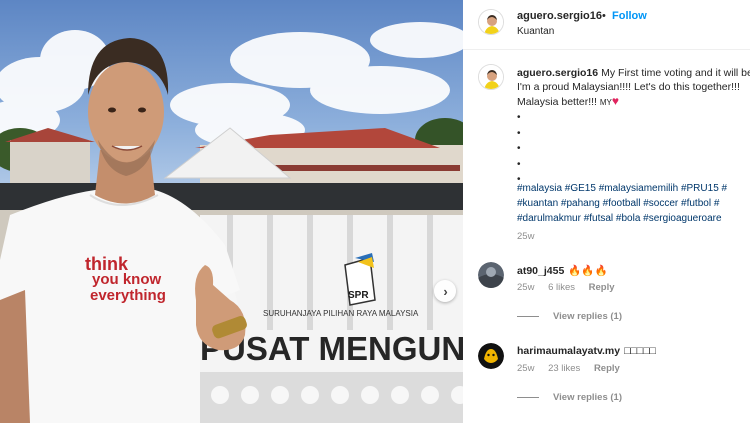 The image size is (750, 423). Describe the element at coordinates (128, 295) in the screenshot. I see `shirt-print-line3: everything` at that location.